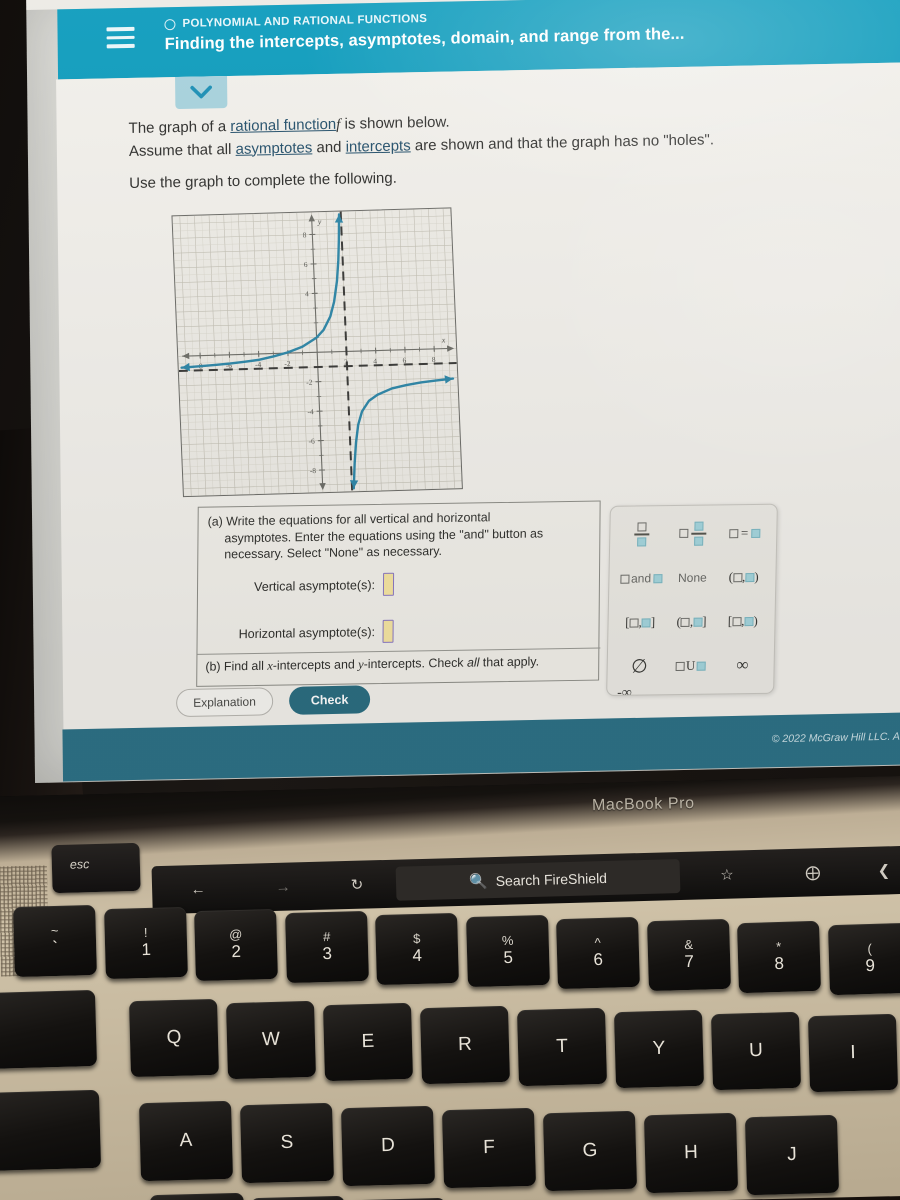 The image size is (900, 1200). I want to click on key-upper-label: !, so click(145, 933).